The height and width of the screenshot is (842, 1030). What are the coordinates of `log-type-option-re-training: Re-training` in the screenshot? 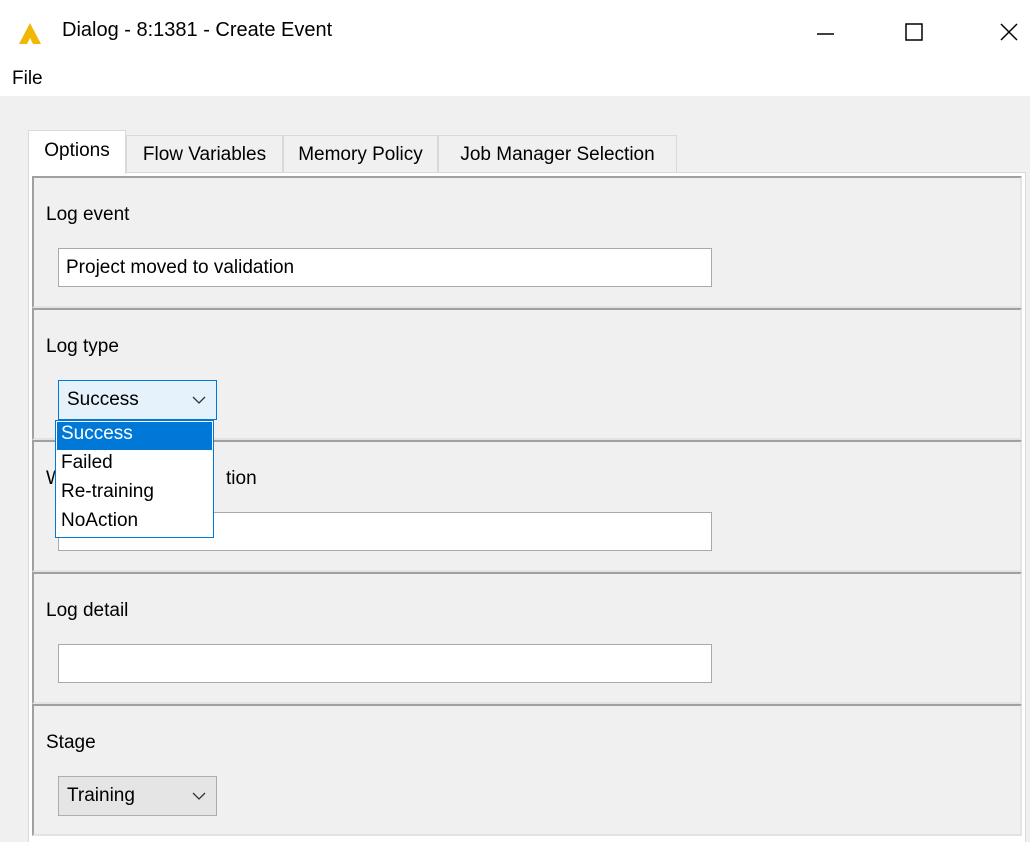 It's located at (134, 494).